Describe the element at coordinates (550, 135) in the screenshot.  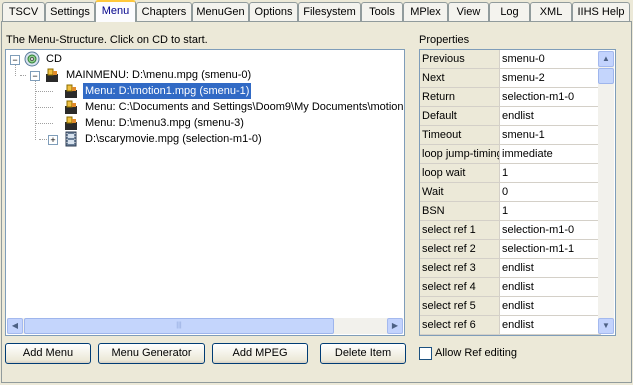
I see `property-value: smenu-1` at that location.